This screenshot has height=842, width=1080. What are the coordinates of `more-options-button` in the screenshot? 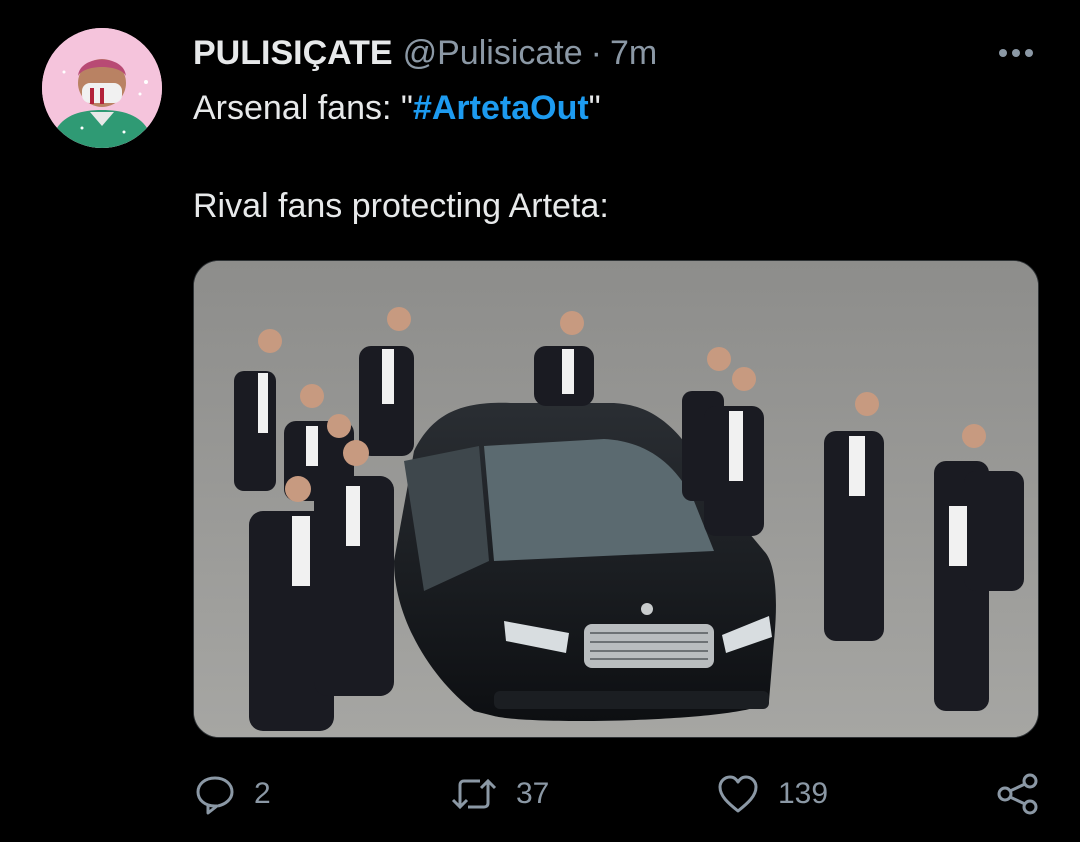 It's located at (1016, 53).